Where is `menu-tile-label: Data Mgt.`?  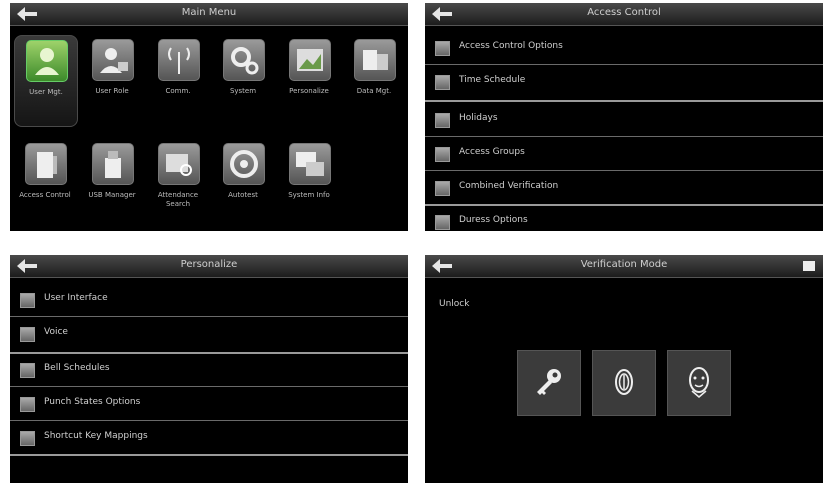
menu-tile-label: Data Mgt. is located at coordinates (374, 91).